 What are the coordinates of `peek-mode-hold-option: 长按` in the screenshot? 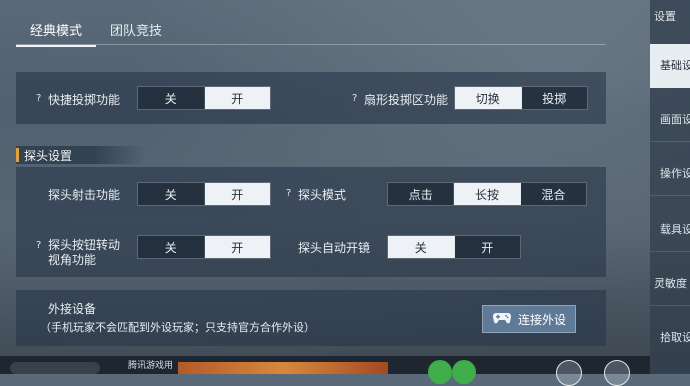 It's located at (487, 194).